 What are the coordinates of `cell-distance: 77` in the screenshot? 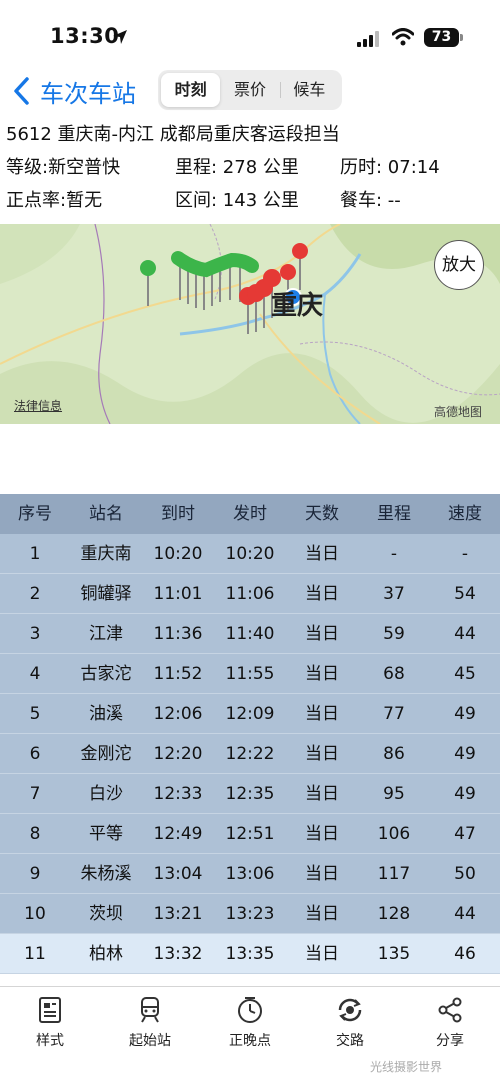 It's located at (394, 714).